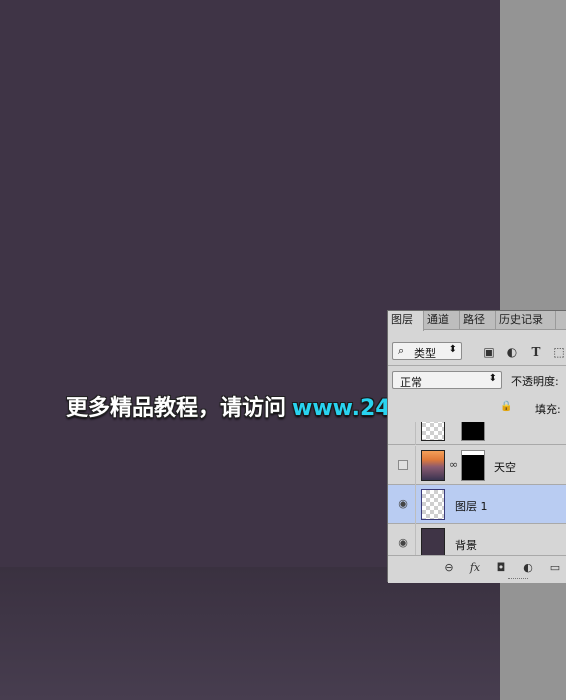 This screenshot has height=700, width=566. What do you see at coordinates (442, 320) in the screenshot?
I see `tab-channels: 通道` at bounding box center [442, 320].